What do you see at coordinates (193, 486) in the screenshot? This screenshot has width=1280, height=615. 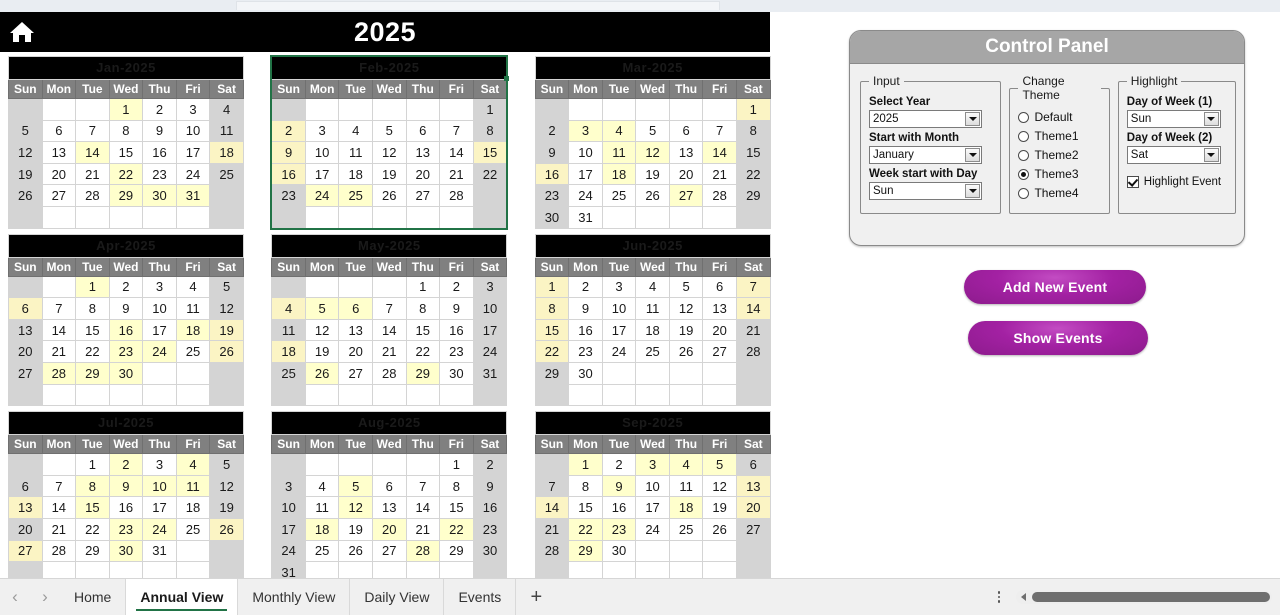 I see `day-cell: 11` at bounding box center [193, 486].